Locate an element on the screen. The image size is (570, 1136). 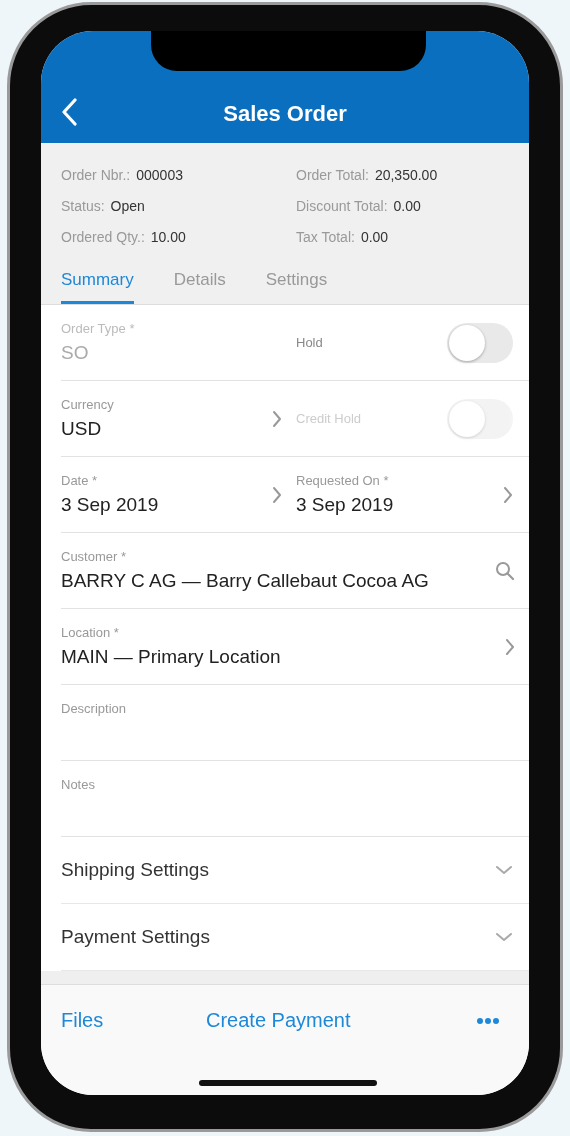
screen-title: Sales Order is located at coordinates (285, 114).